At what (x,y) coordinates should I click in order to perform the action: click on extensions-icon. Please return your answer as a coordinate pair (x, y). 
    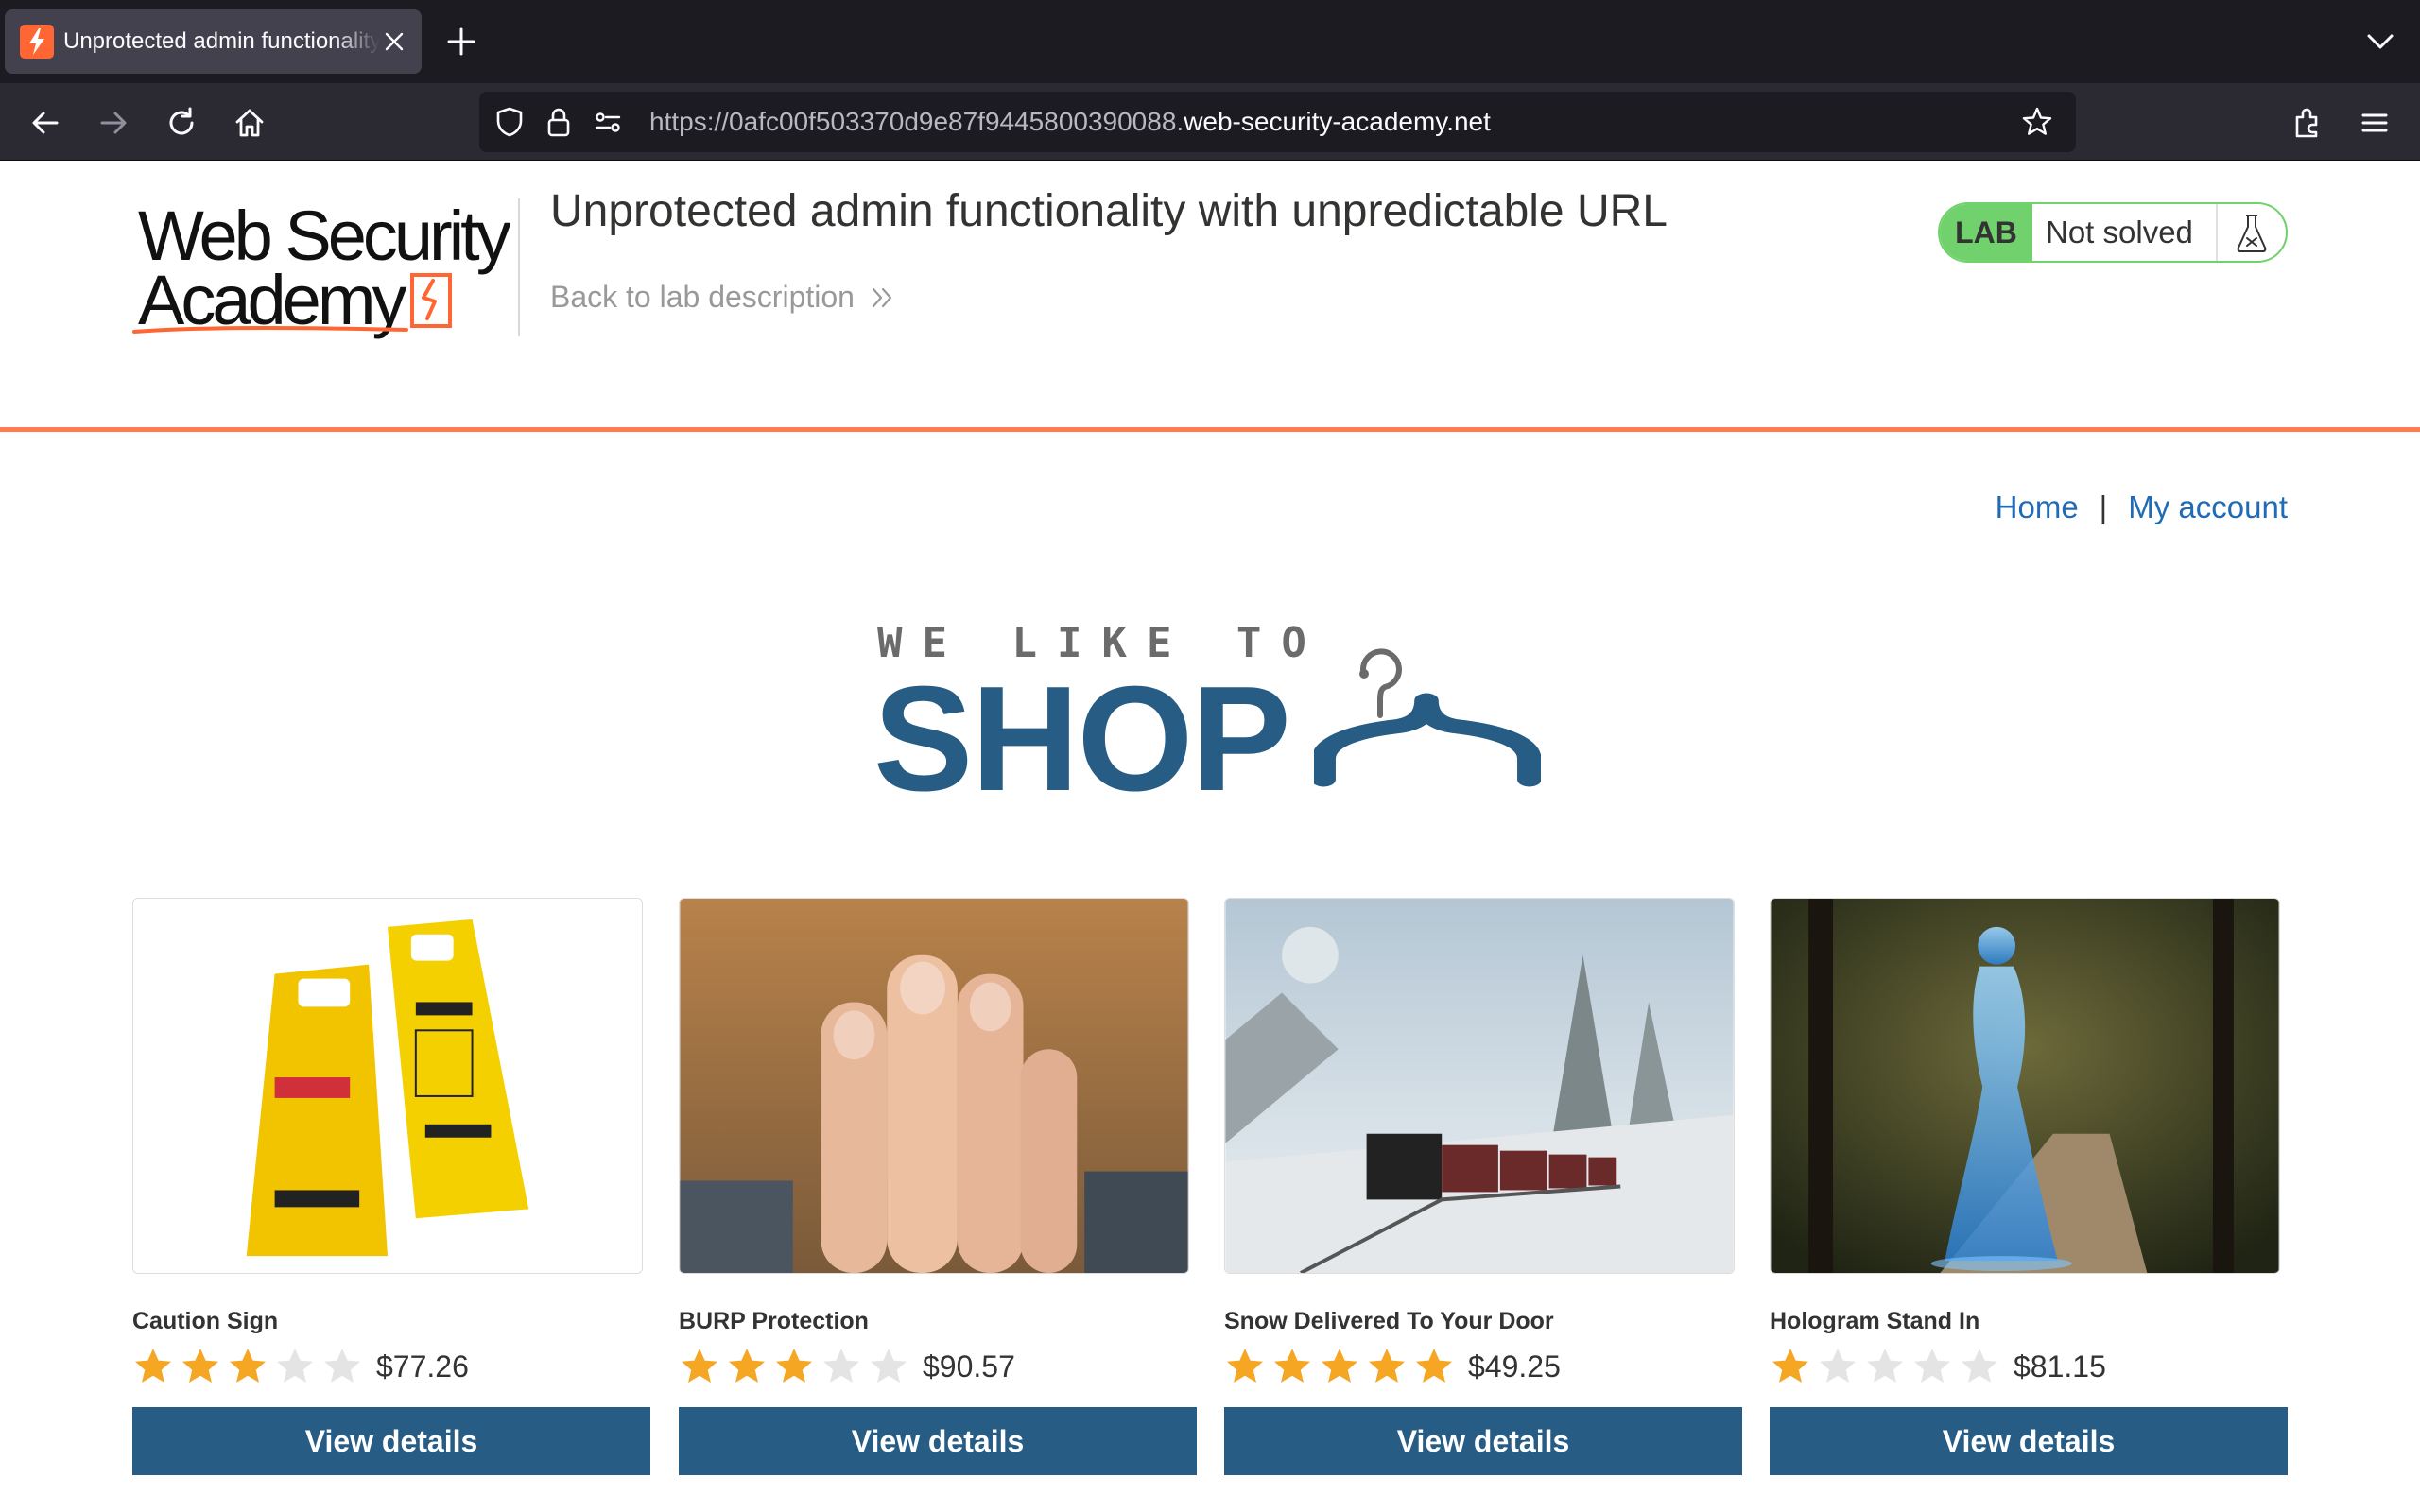
    Looking at the image, I should click on (2306, 123).